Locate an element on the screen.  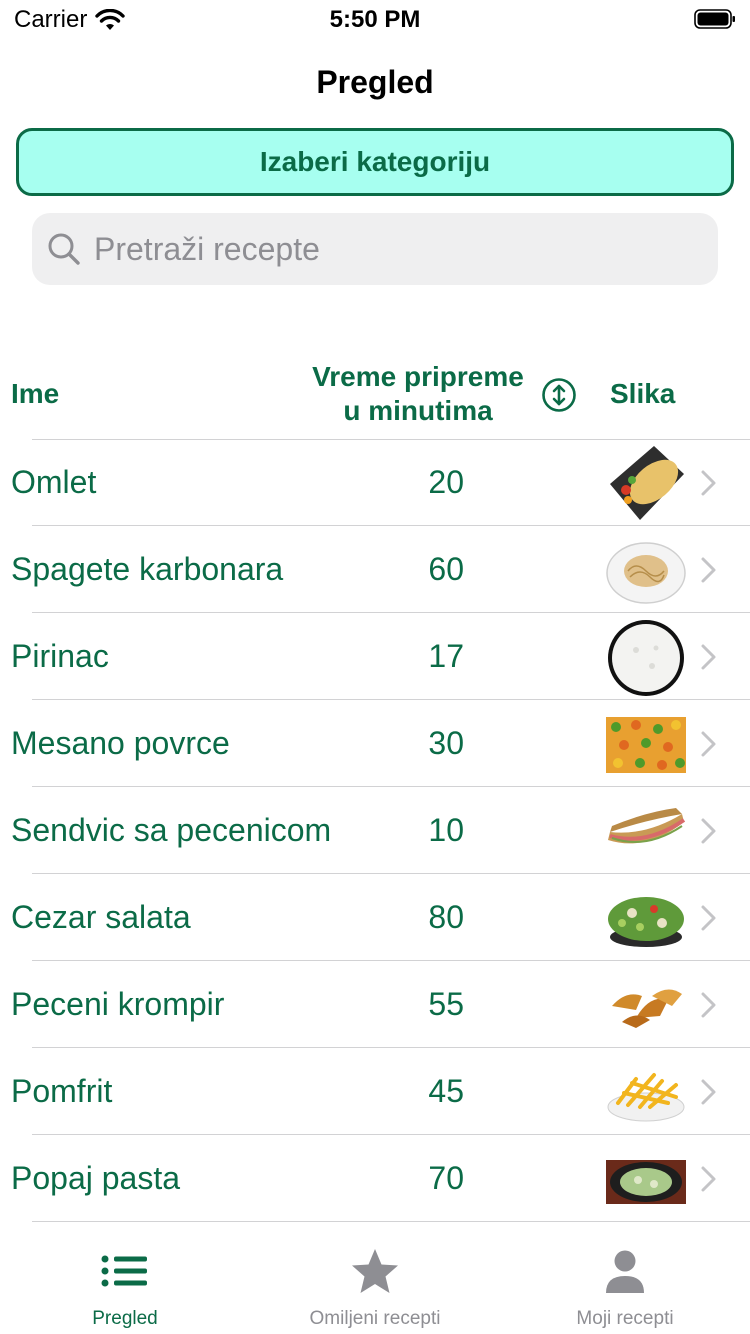
clock: 5:50 PM is located at coordinates (375, 19).